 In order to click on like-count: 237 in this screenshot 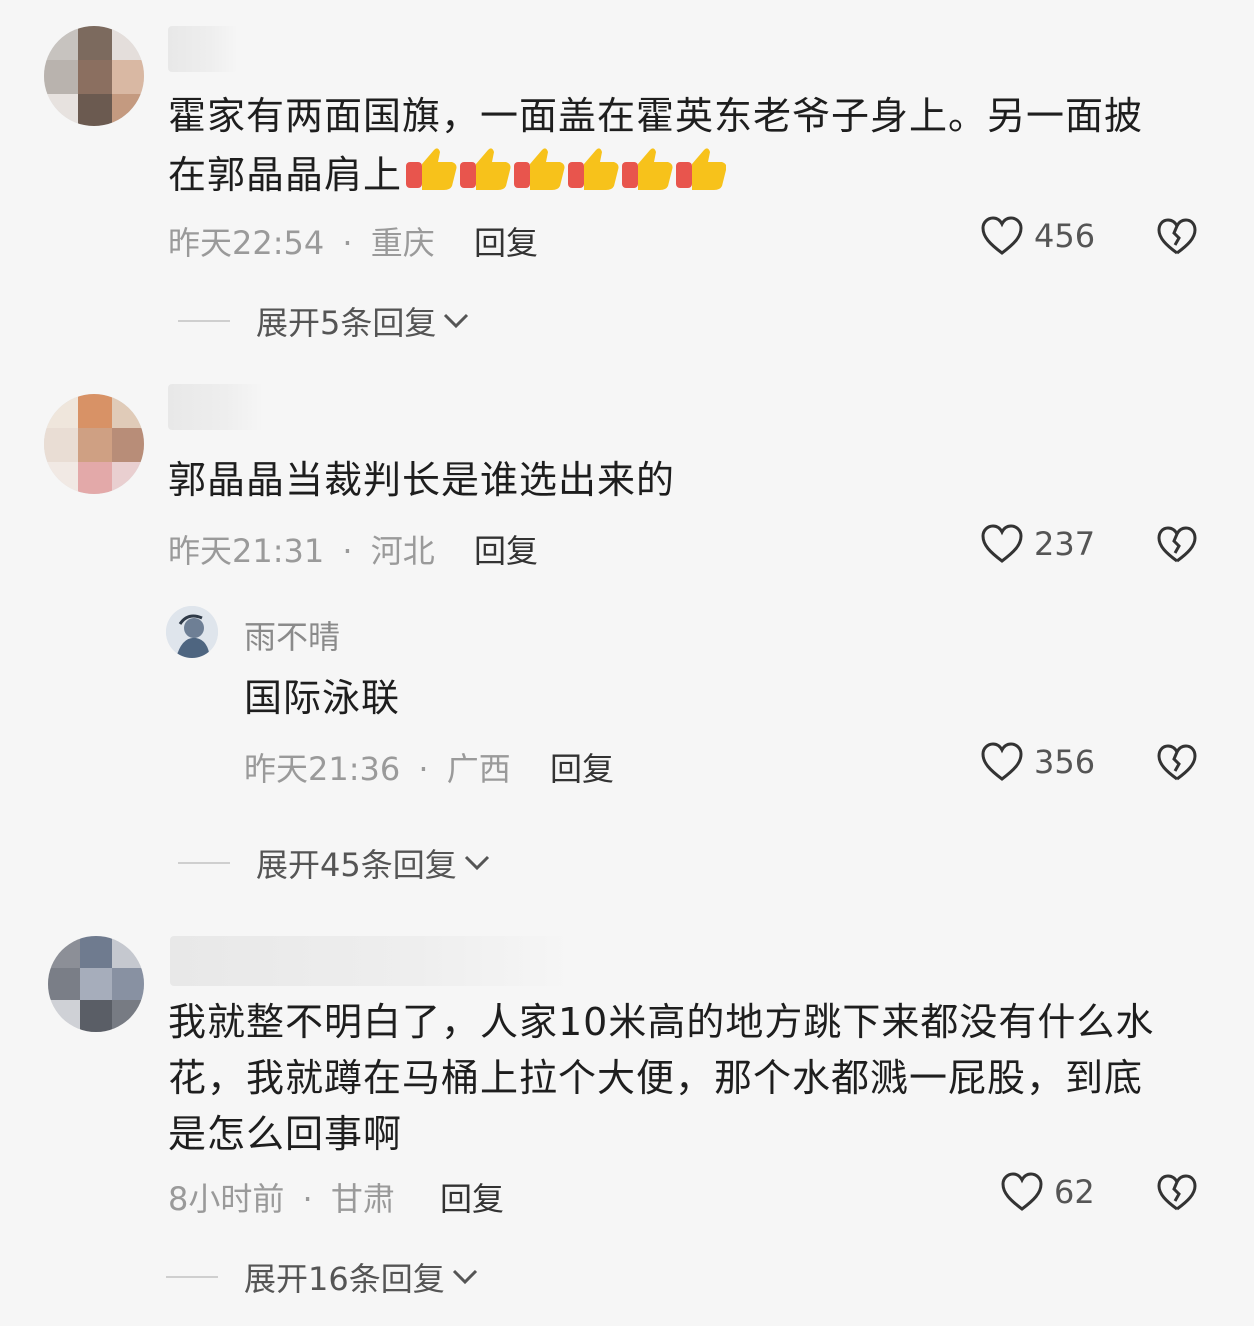, I will do `click(1065, 544)`.